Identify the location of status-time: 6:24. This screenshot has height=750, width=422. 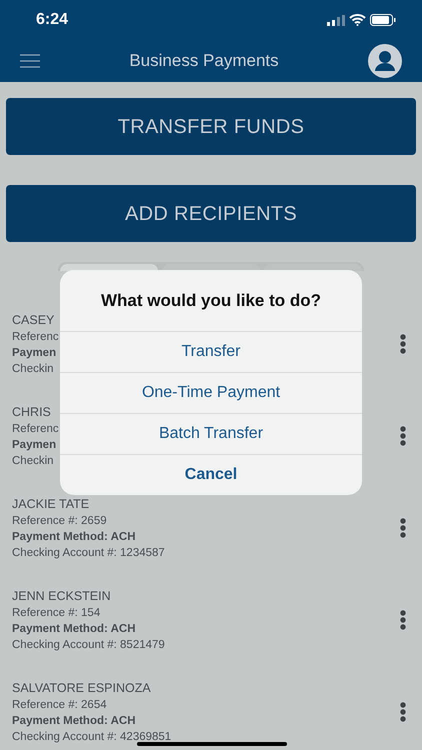
(52, 20).